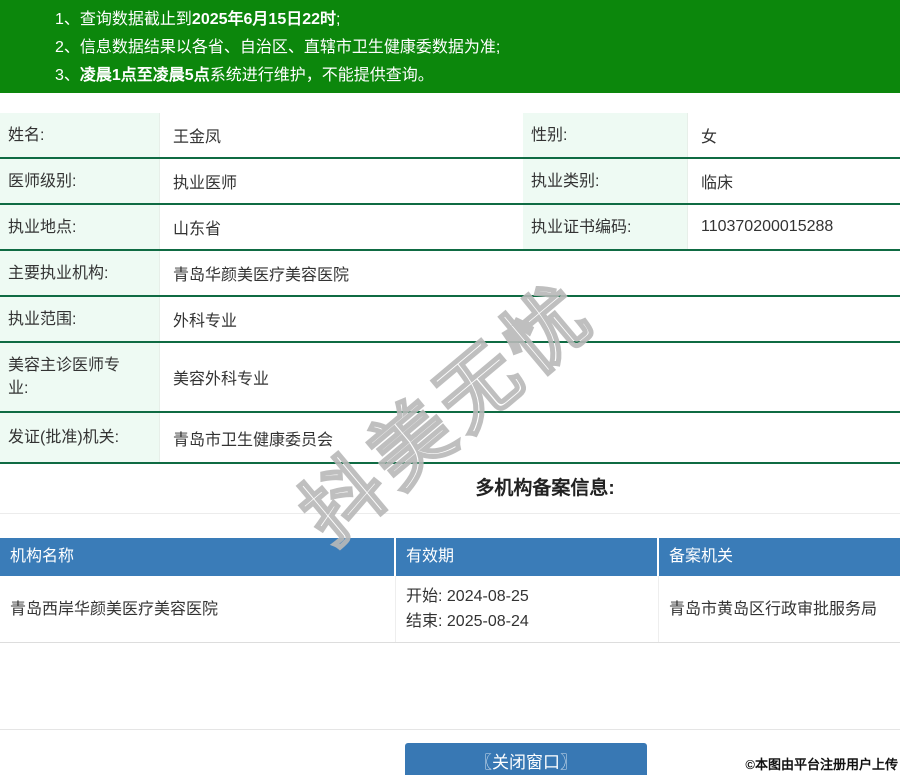 The image size is (900, 775). What do you see at coordinates (605, 181) in the screenshot?
I see `practice-category-label: 执业类别:` at bounding box center [605, 181].